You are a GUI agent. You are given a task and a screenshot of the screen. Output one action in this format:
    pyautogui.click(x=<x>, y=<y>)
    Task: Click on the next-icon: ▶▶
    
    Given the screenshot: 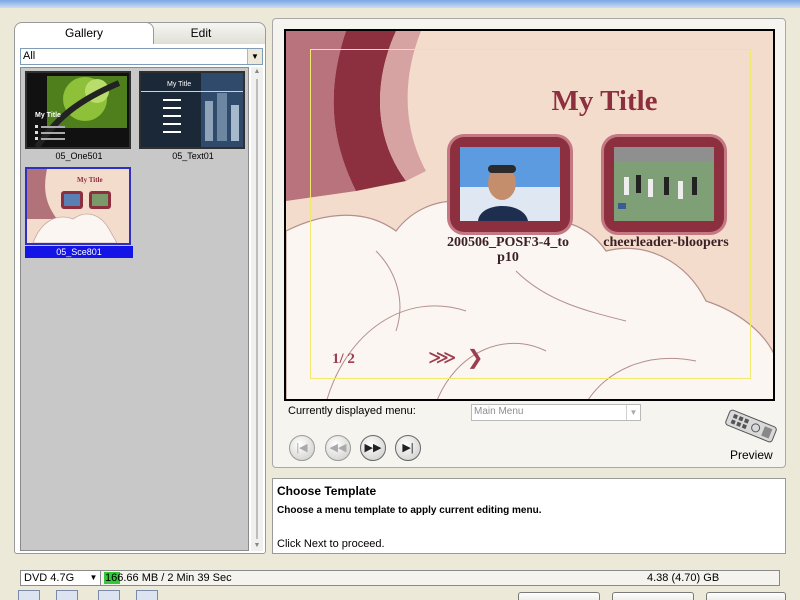 What is the action you would take?
    pyautogui.click(x=373, y=448)
    